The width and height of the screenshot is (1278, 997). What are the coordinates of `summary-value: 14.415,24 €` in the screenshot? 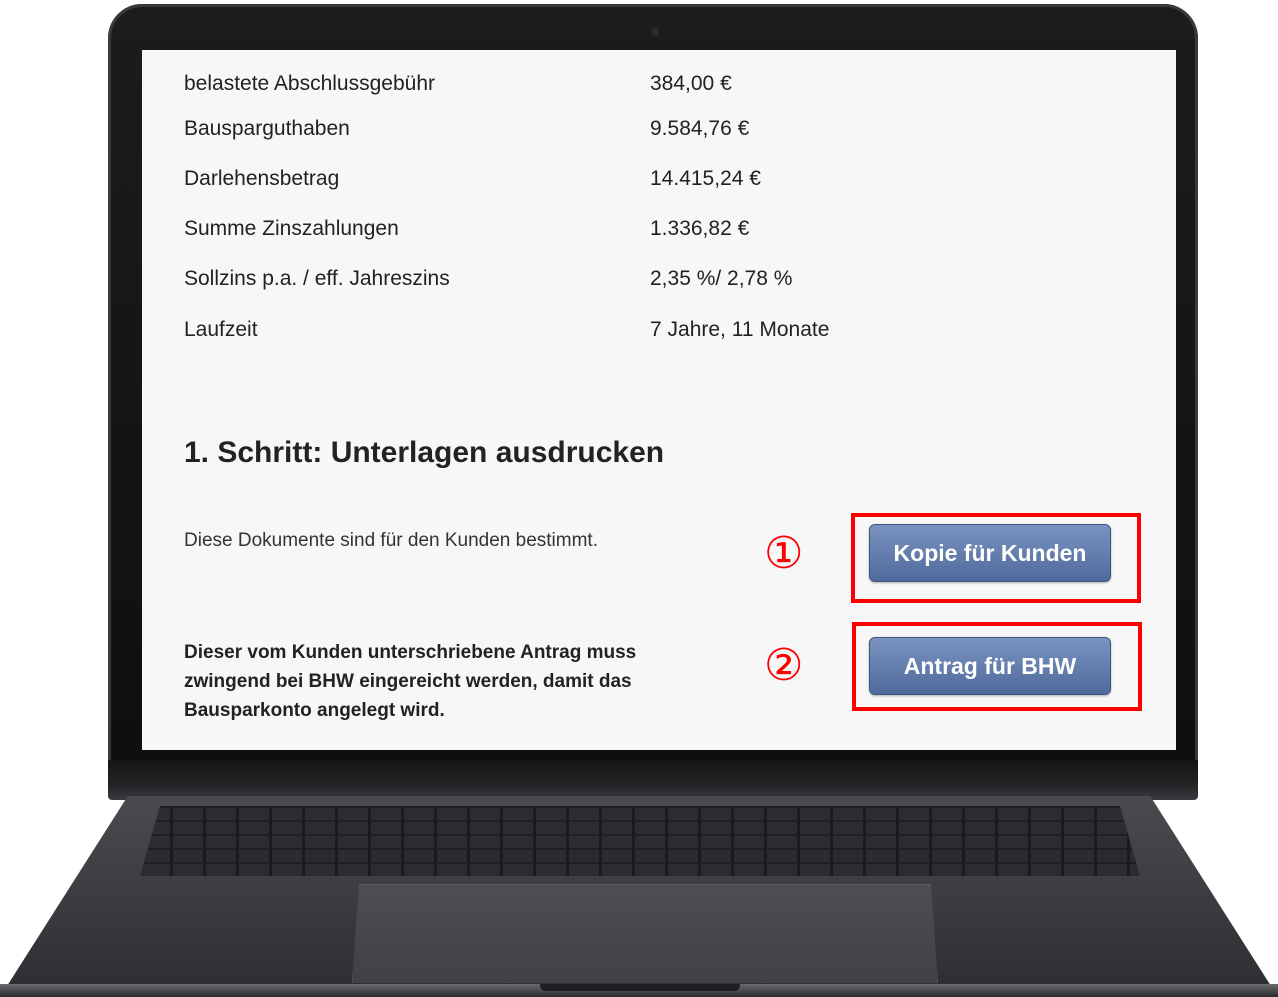 It's located at (705, 178).